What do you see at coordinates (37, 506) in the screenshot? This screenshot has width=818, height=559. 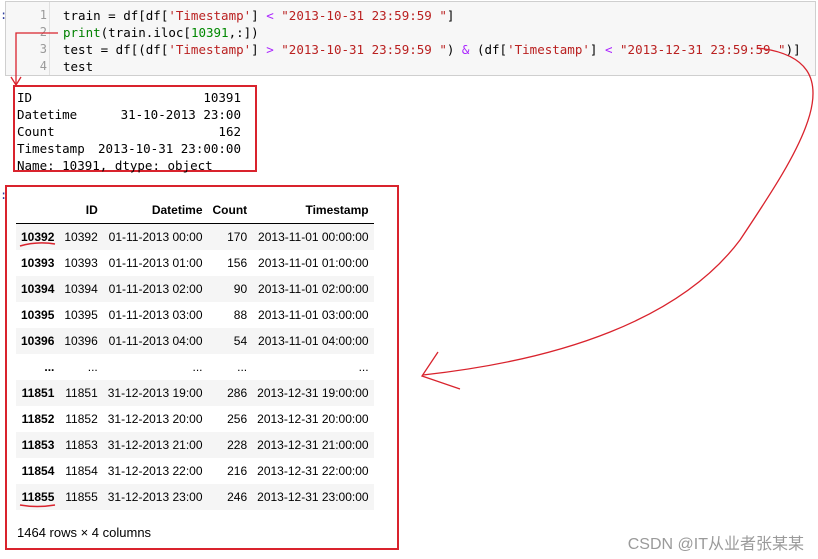 I see `last-index-underline` at bounding box center [37, 506].